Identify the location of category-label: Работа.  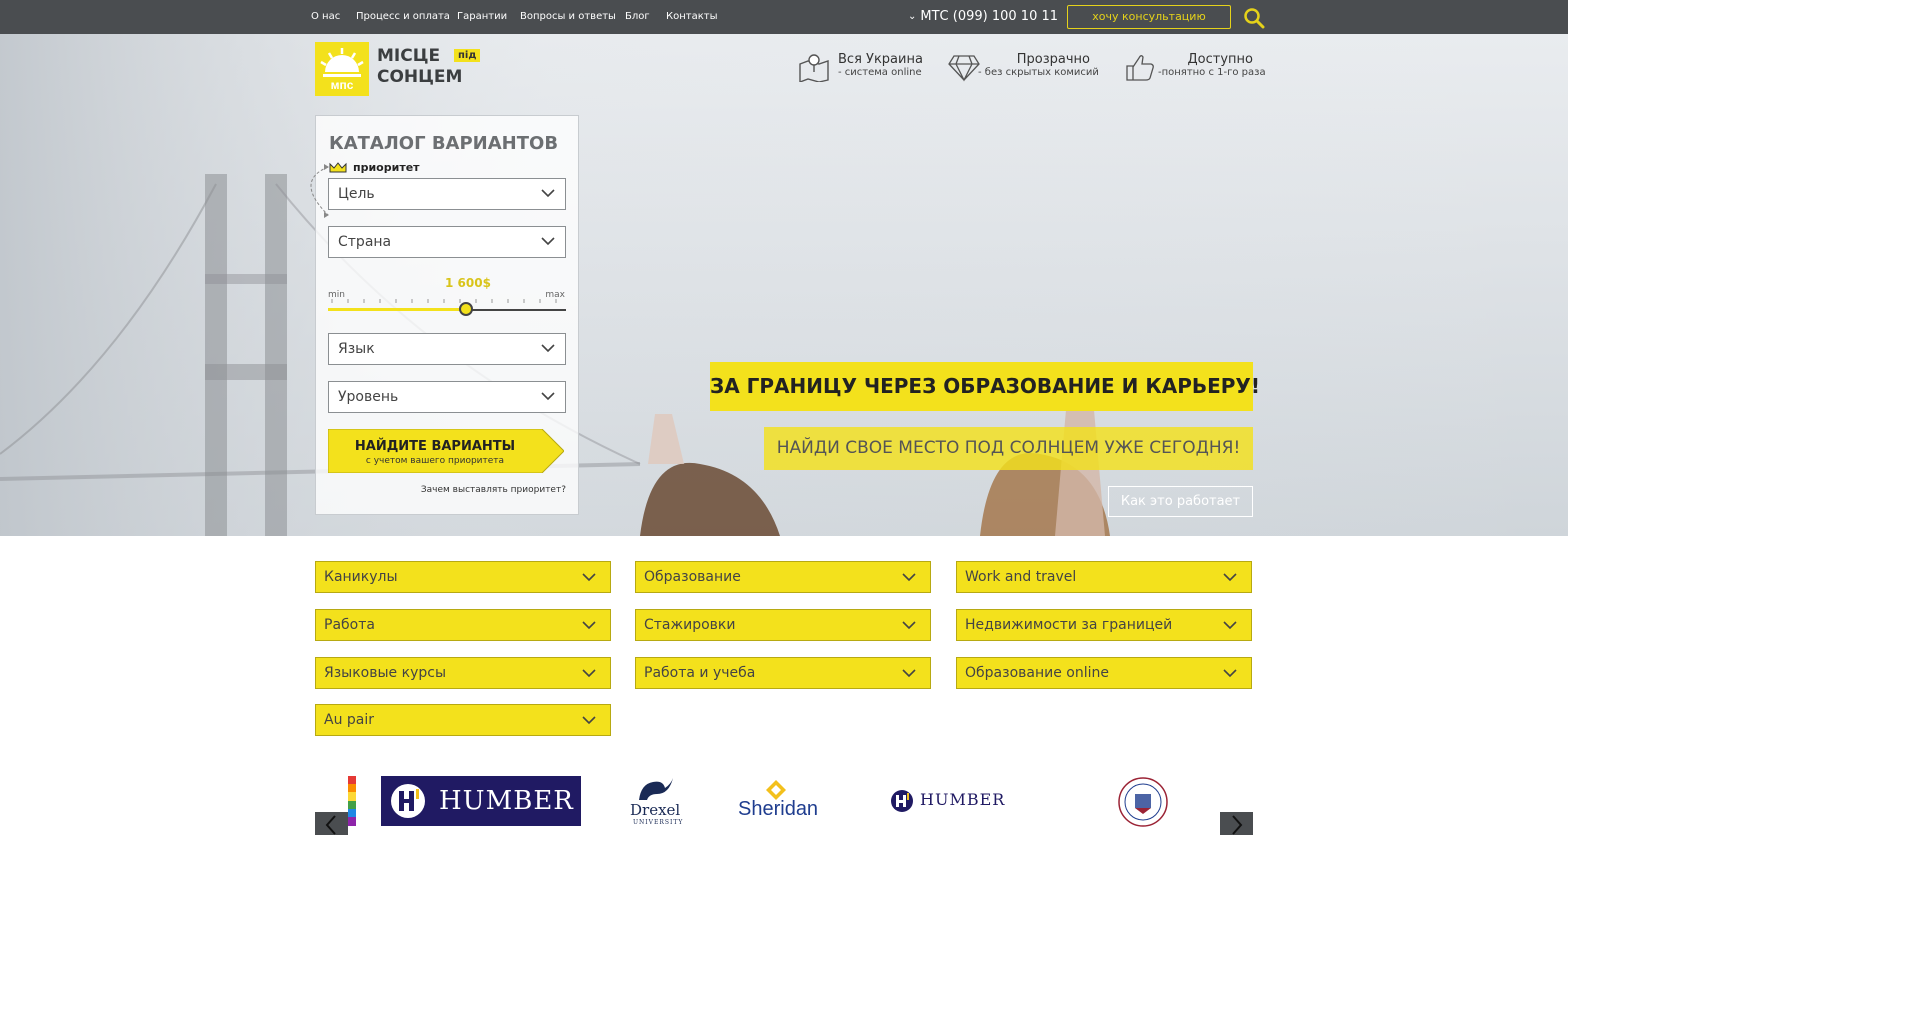
(349, 625).